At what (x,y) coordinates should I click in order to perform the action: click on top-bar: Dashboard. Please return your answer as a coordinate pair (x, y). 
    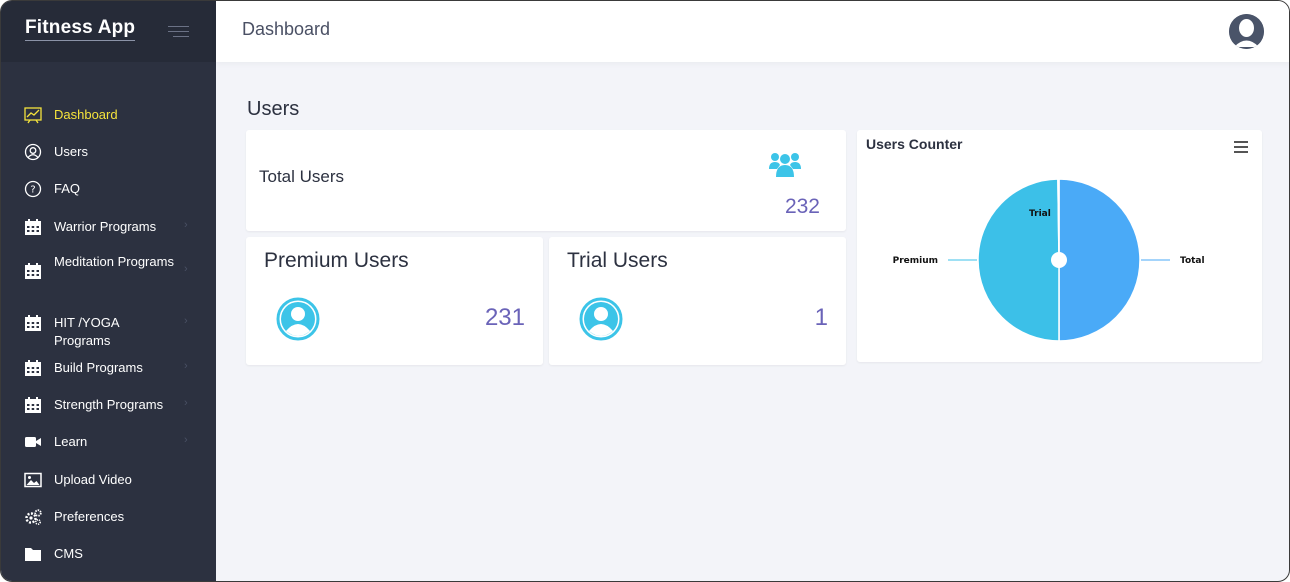
    Looking at the image, I should click on (752, 31).